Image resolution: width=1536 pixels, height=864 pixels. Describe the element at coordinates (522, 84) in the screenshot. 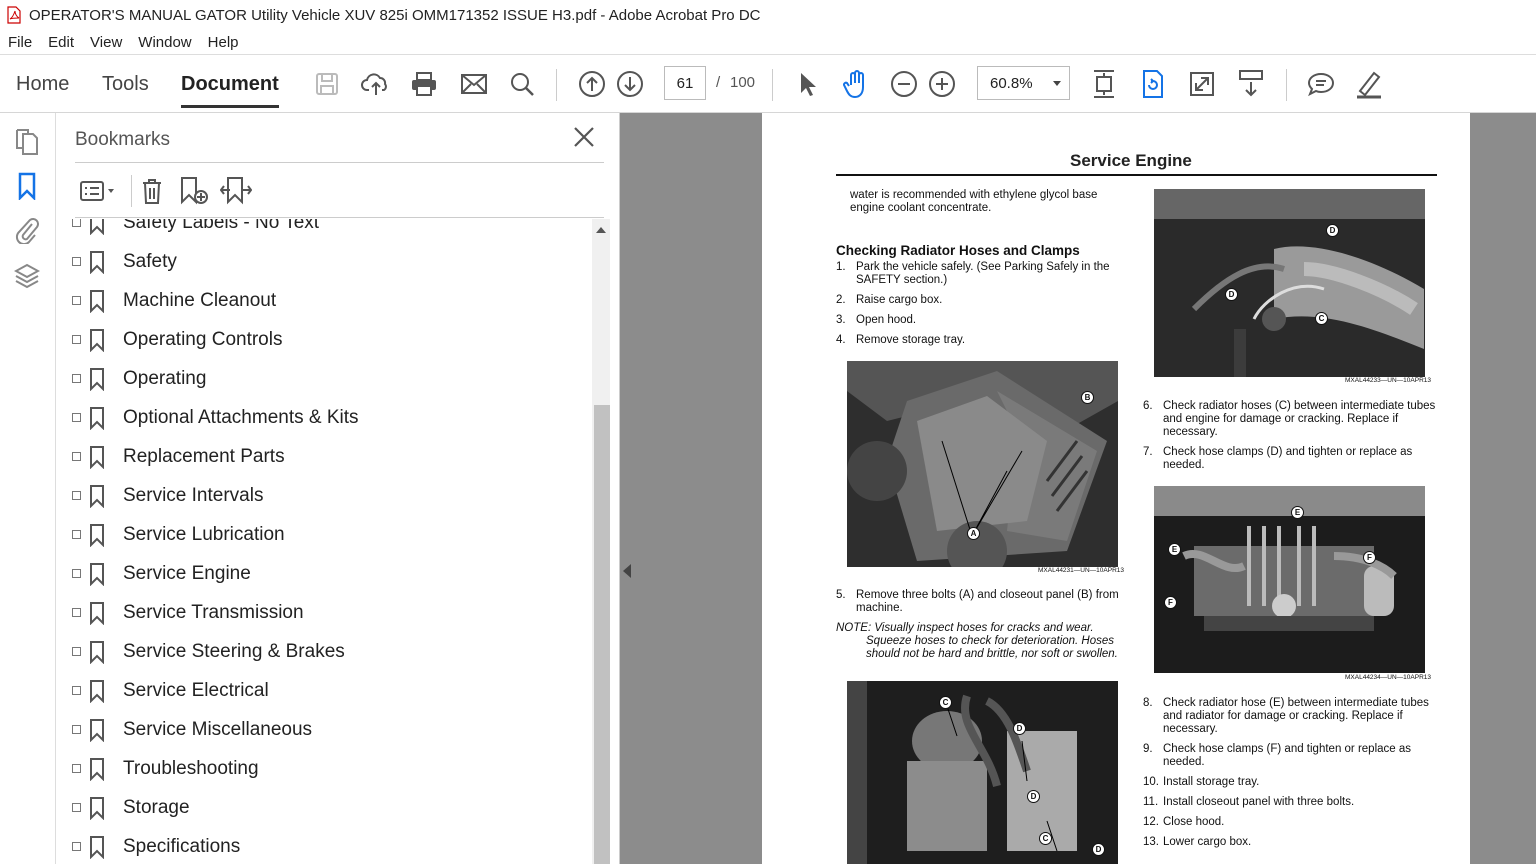

I see `search-icon` at that location.